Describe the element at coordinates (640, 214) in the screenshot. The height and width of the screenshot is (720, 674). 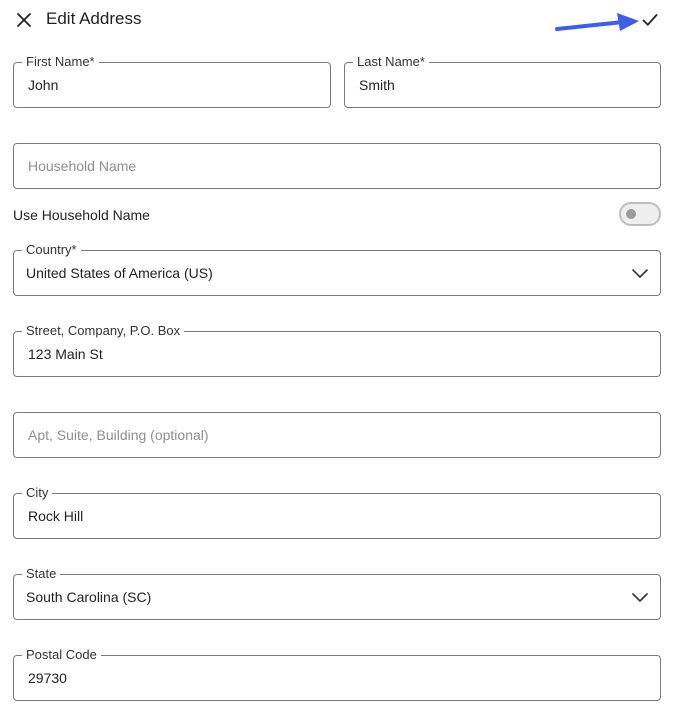
I see `use-household-name-toggle` at that location.